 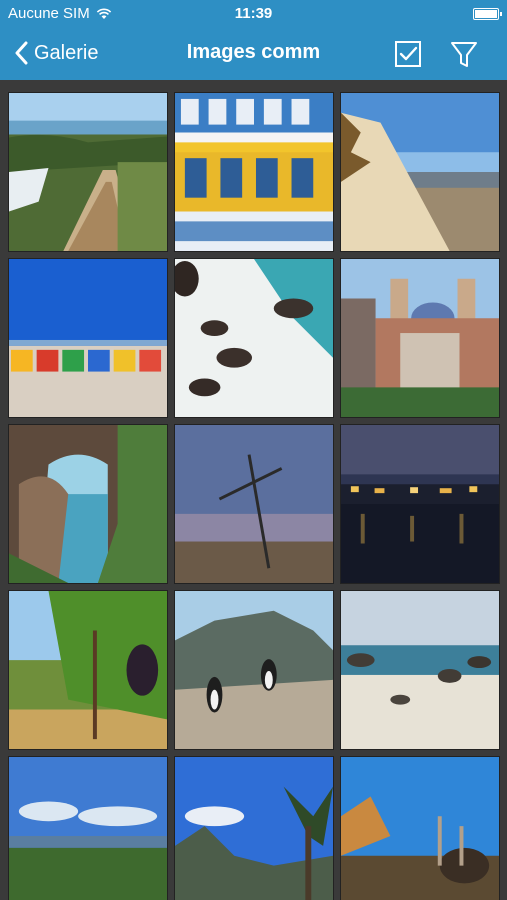 What do you see at coordinates (464, 54) in the screenshot?
I see `filter-icon` at bounding box center [464, 54].